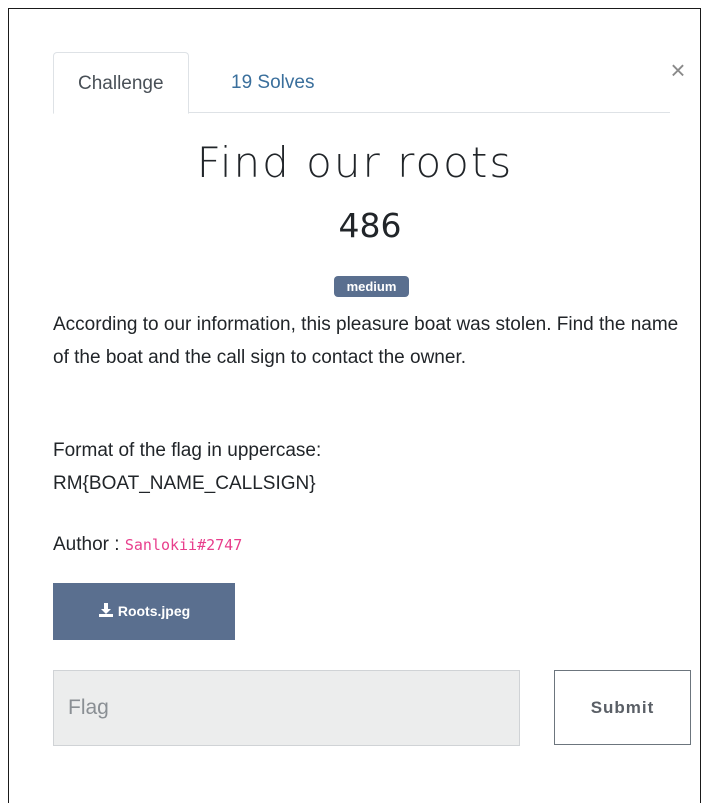  I want to click on flag-input, so click(286, 708).